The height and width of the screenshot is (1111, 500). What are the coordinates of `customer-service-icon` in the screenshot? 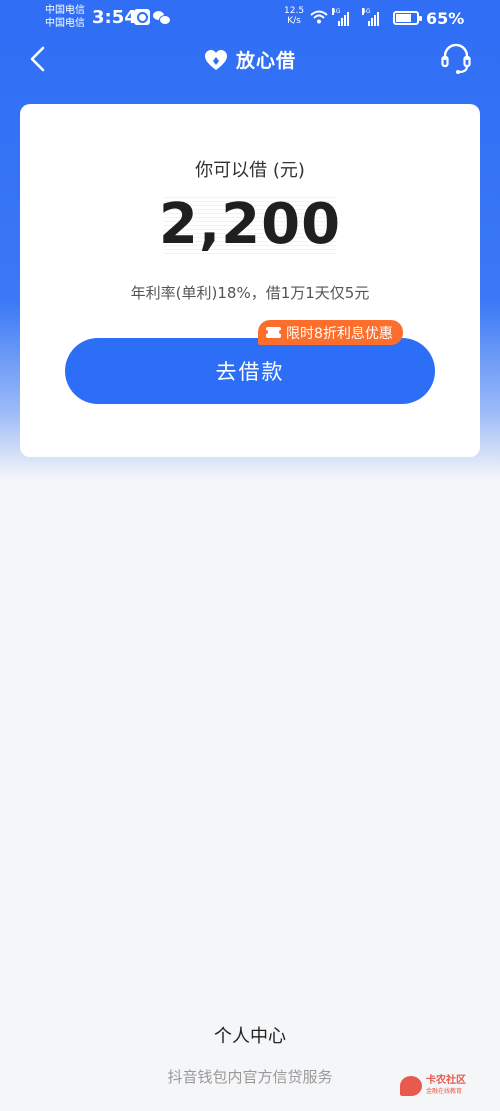 It's located at (456, 59).